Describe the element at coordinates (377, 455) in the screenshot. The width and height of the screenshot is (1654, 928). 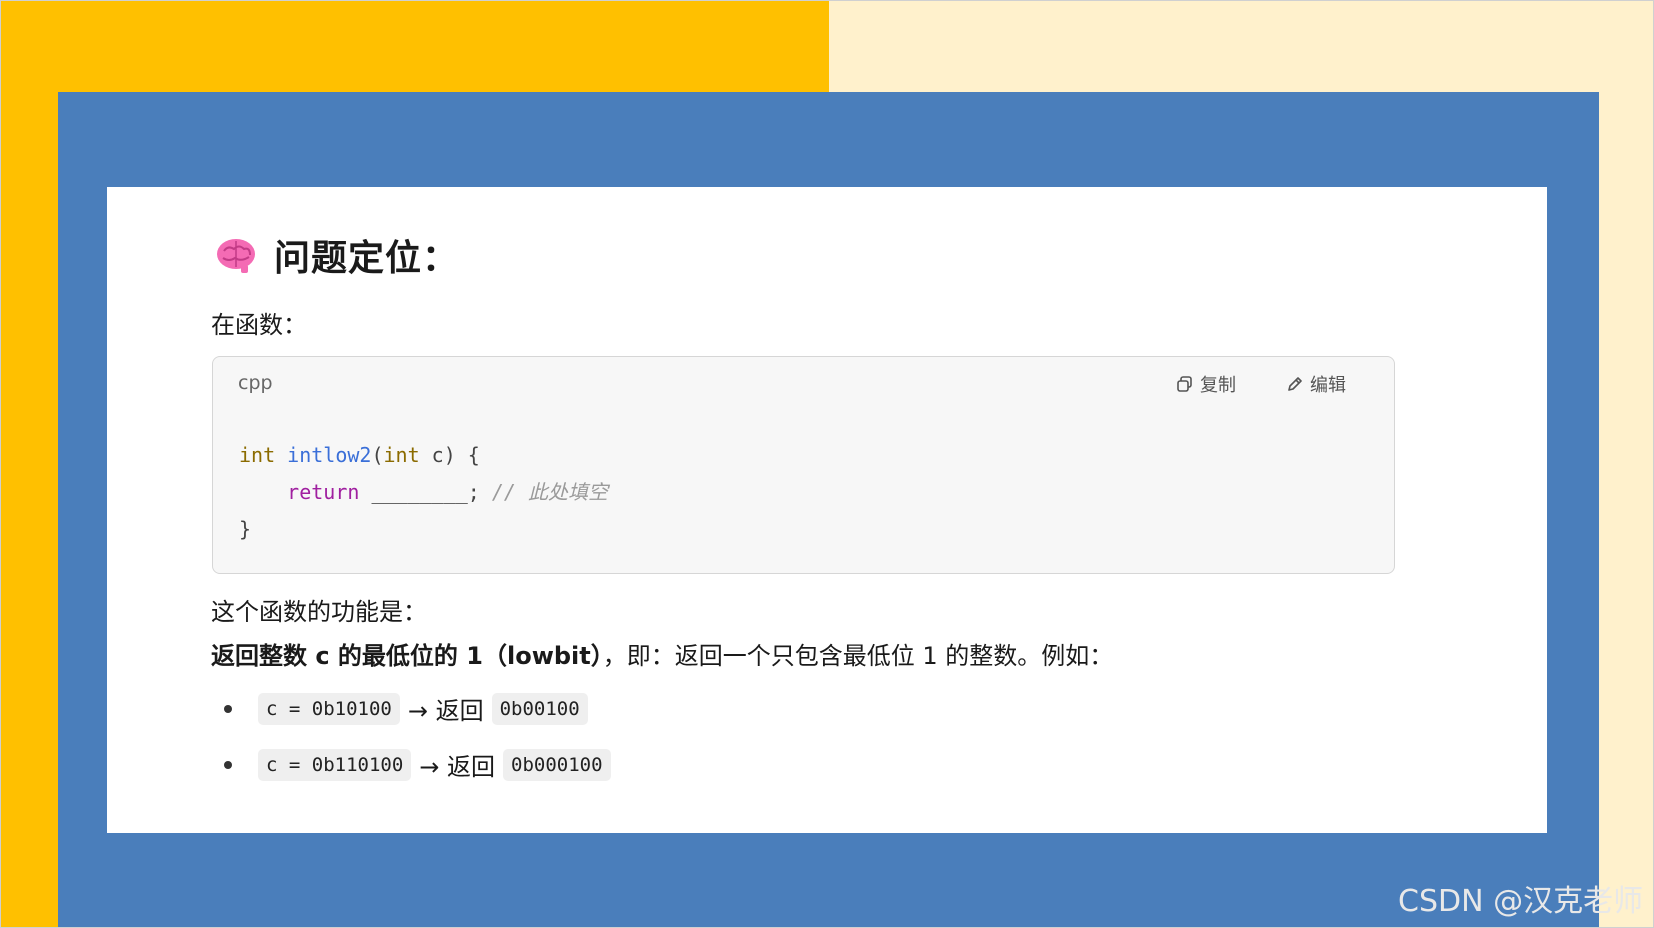
I see `code-paren: (` at that location.